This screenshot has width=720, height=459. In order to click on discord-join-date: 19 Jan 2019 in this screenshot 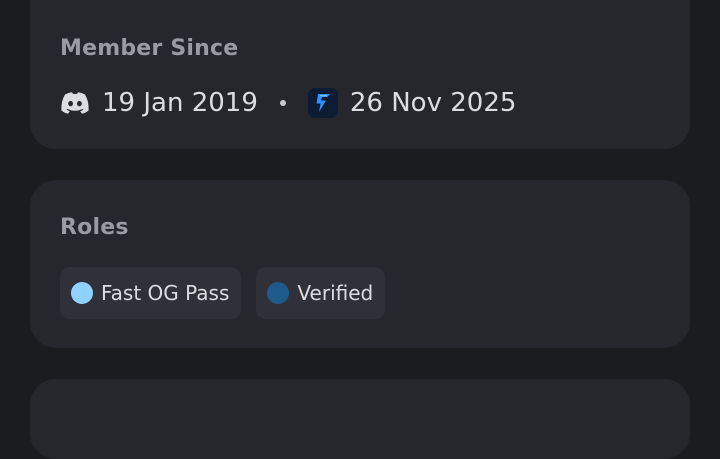, I will do `click(180, 103)`.